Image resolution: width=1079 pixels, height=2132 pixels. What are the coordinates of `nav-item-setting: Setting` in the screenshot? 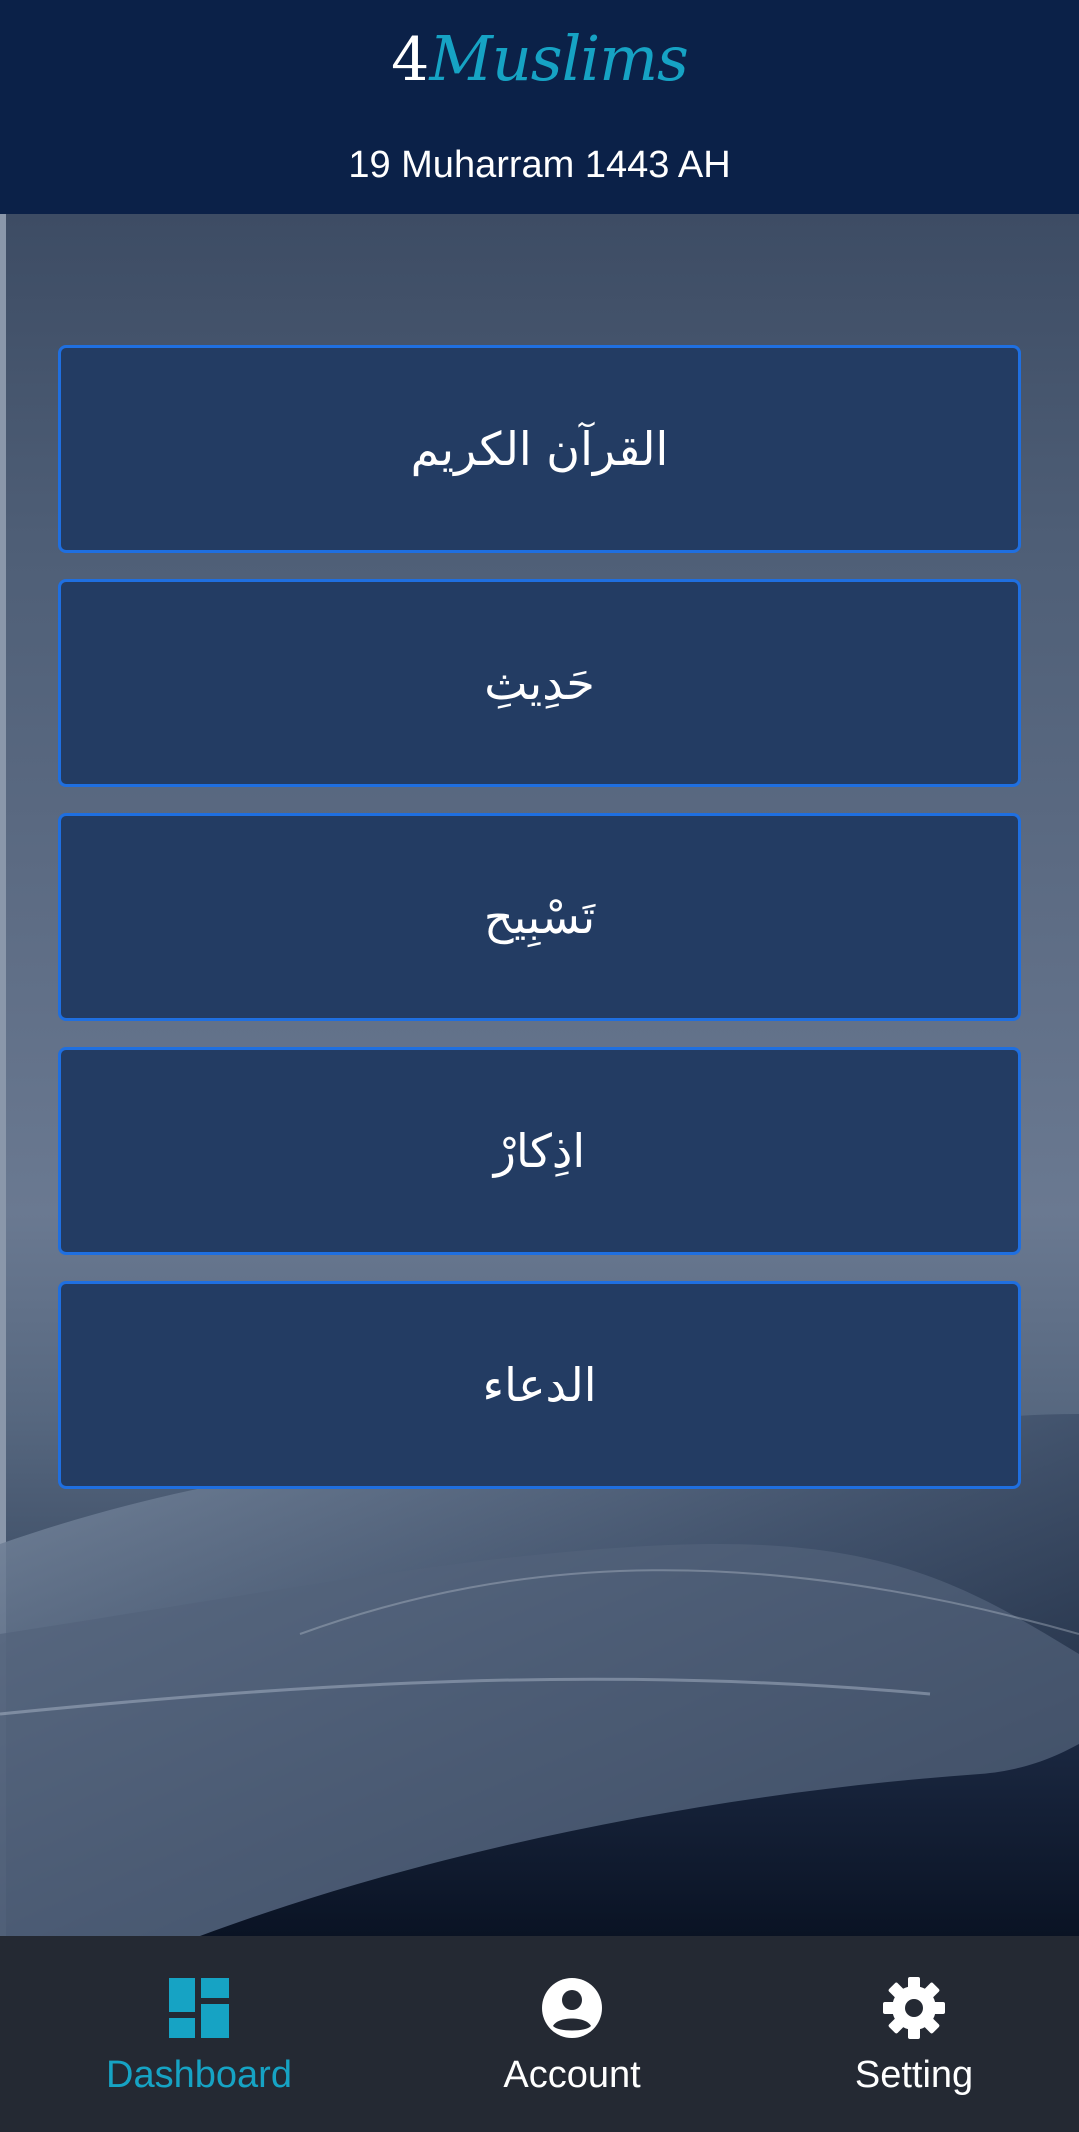 It's located at (914, 2034).